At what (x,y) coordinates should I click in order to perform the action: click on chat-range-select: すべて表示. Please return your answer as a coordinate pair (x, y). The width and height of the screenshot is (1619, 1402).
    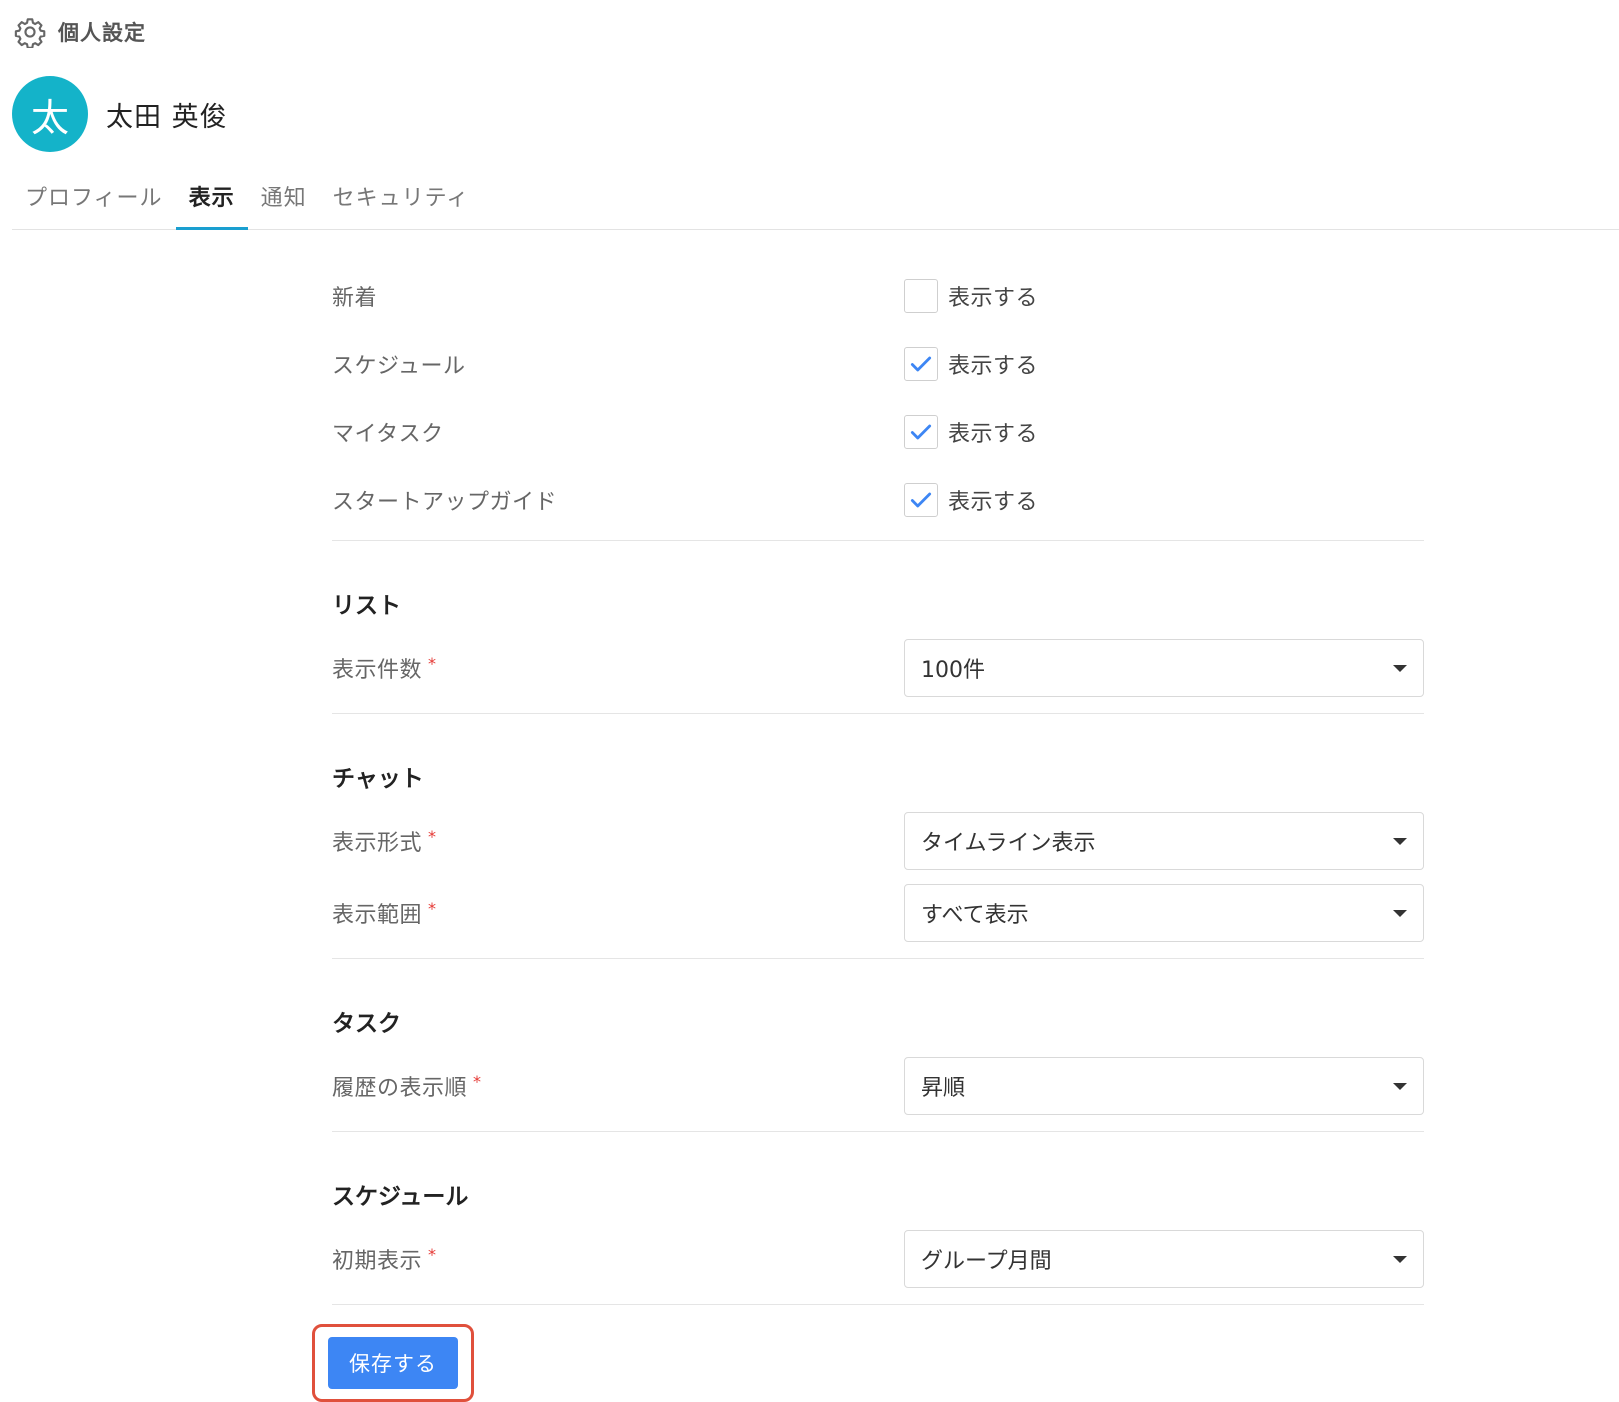
    Looking at the image, I should click on (1164, 913).